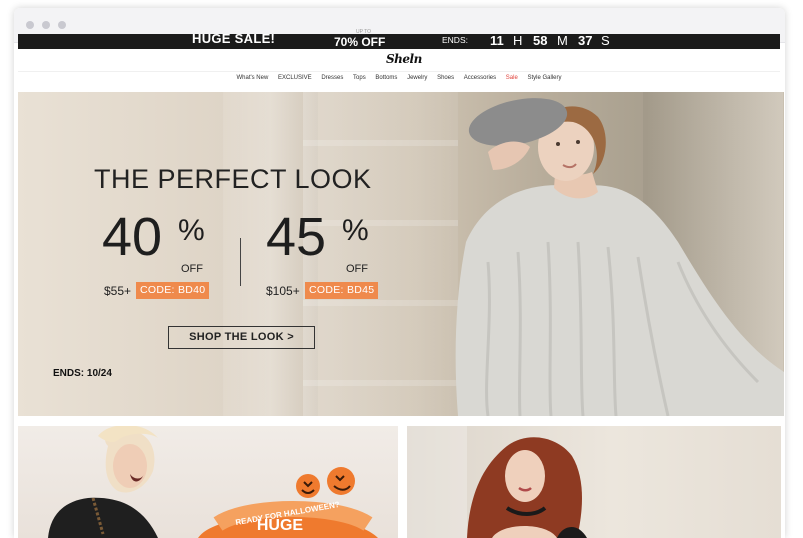 The height and width of the screenshot is (538, 803). Describe the element at coordinates (355, 230) in the screenshot. I see `offer2-percent: %` at that location.